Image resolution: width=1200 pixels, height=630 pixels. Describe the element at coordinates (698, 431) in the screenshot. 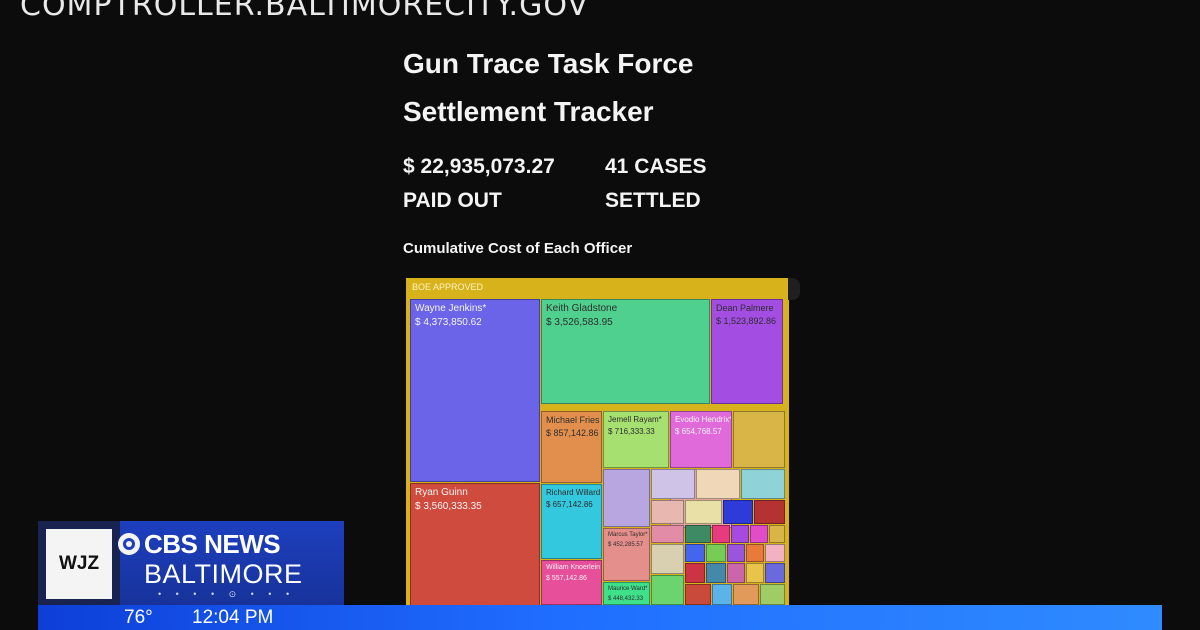

I see `treemap-cell-value: $ 654,768.57` at that location.